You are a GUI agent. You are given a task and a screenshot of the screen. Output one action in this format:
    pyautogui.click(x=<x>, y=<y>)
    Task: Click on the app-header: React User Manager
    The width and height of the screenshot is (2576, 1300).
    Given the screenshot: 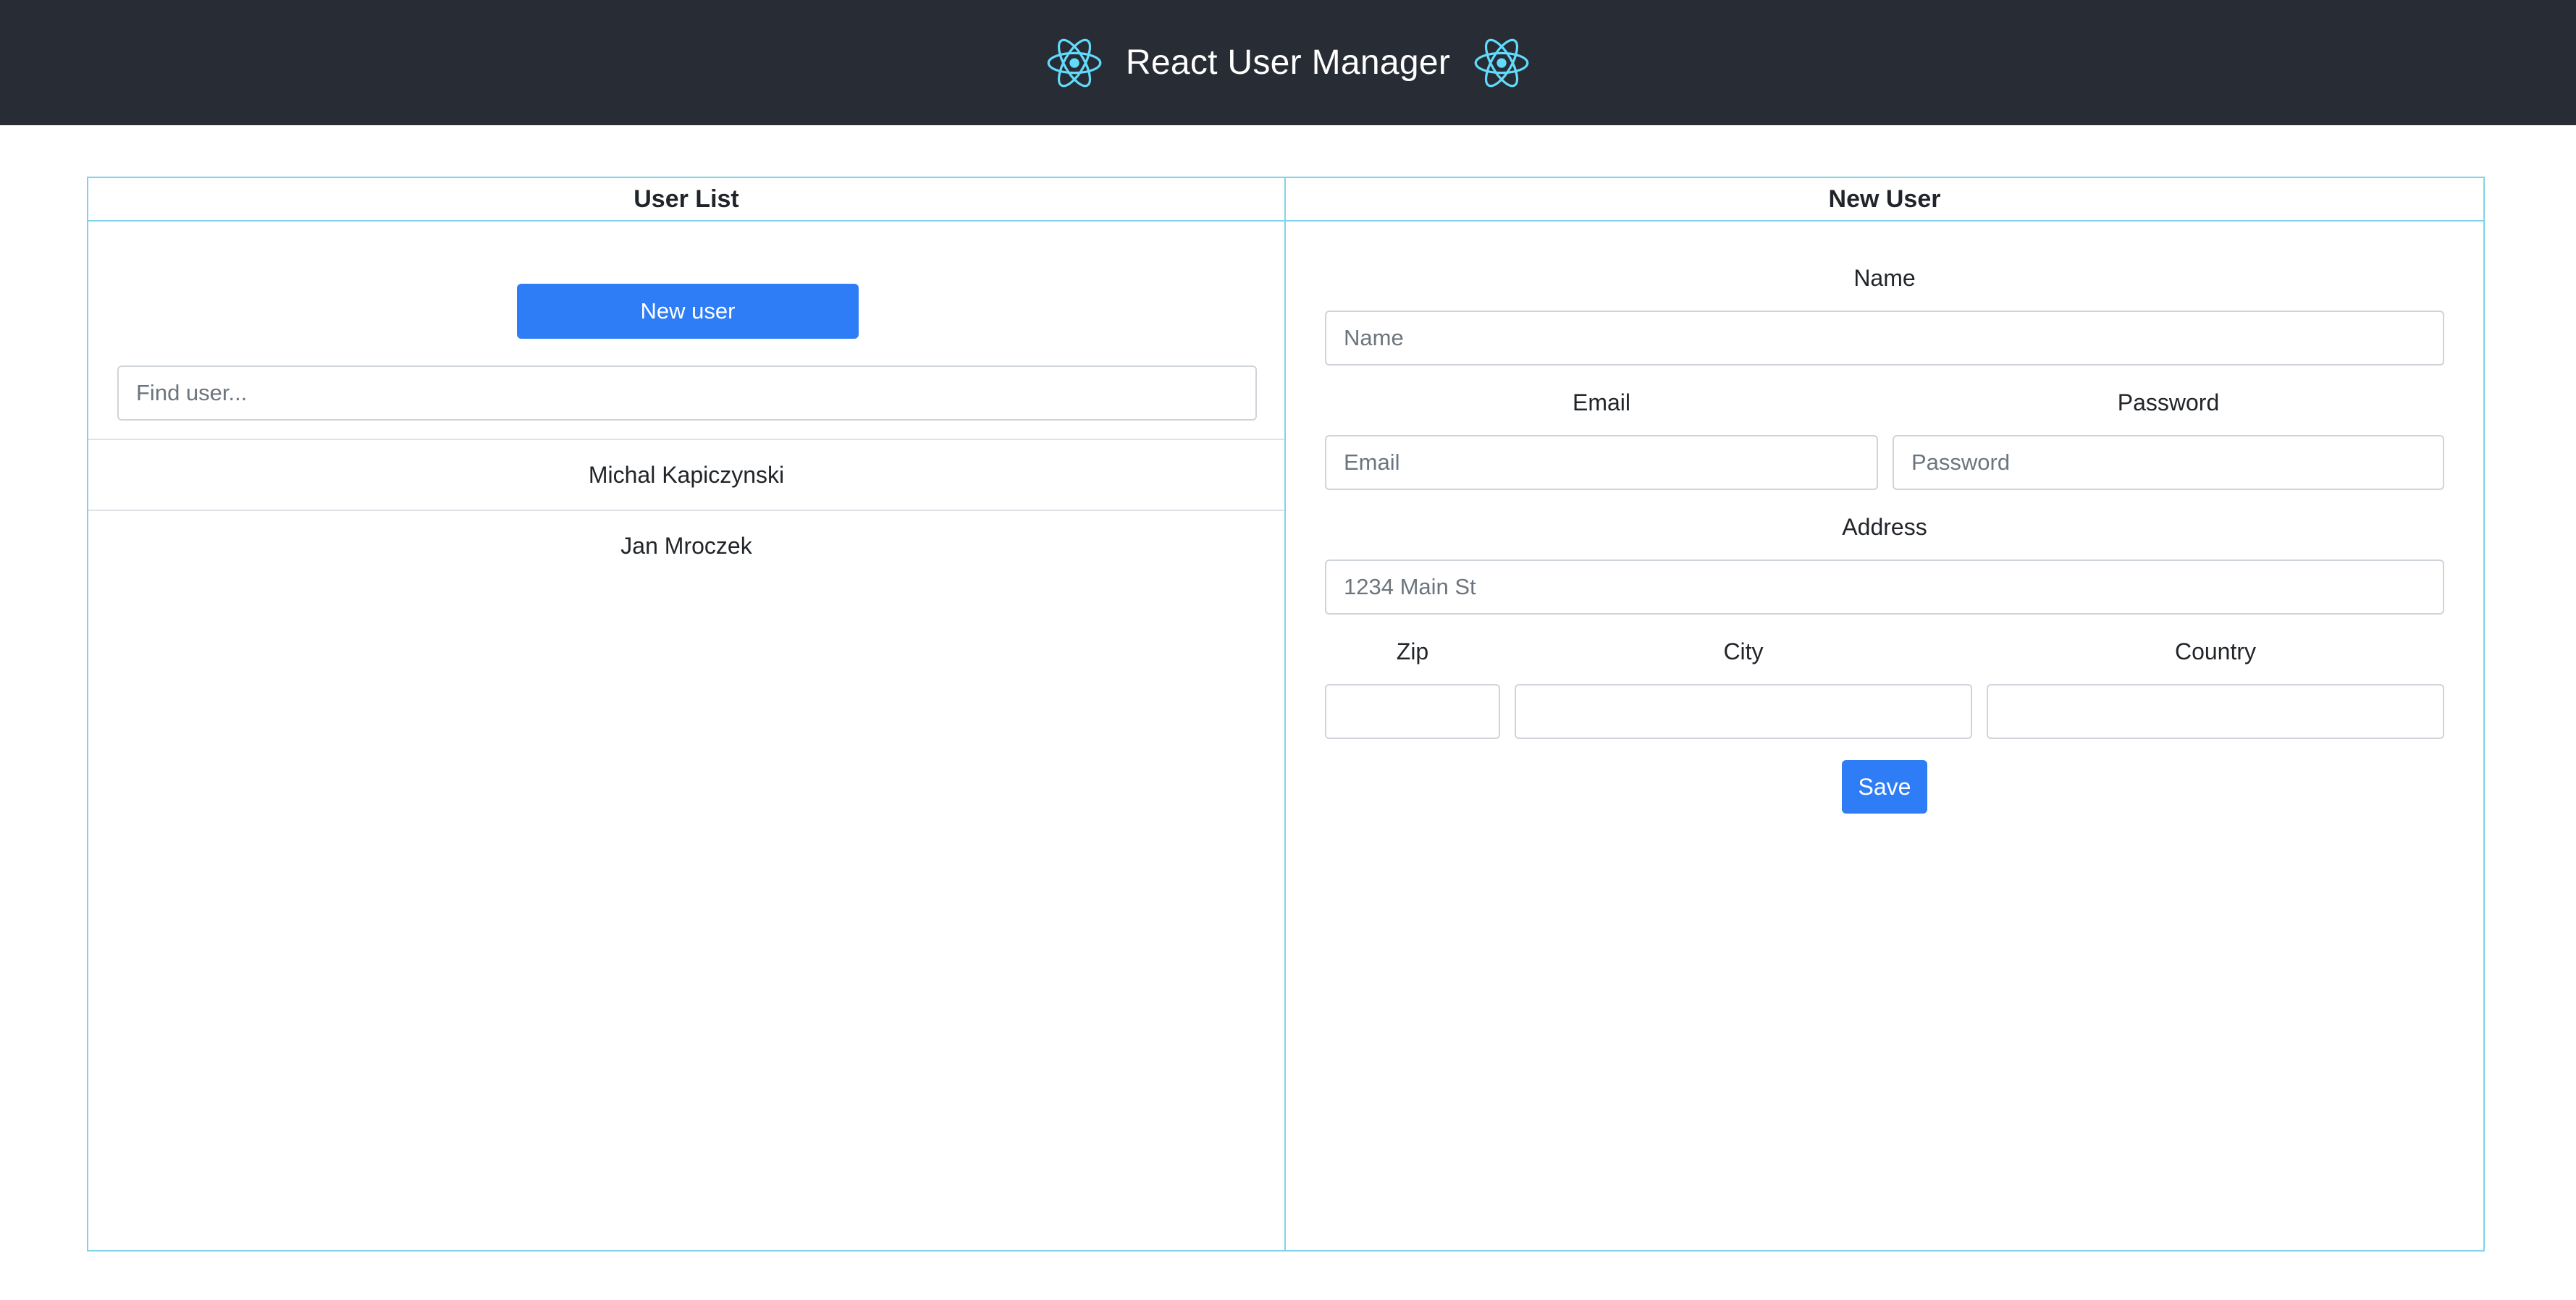 What is the action you would take?
    pyautogui.click(x=1288, y=63)
    